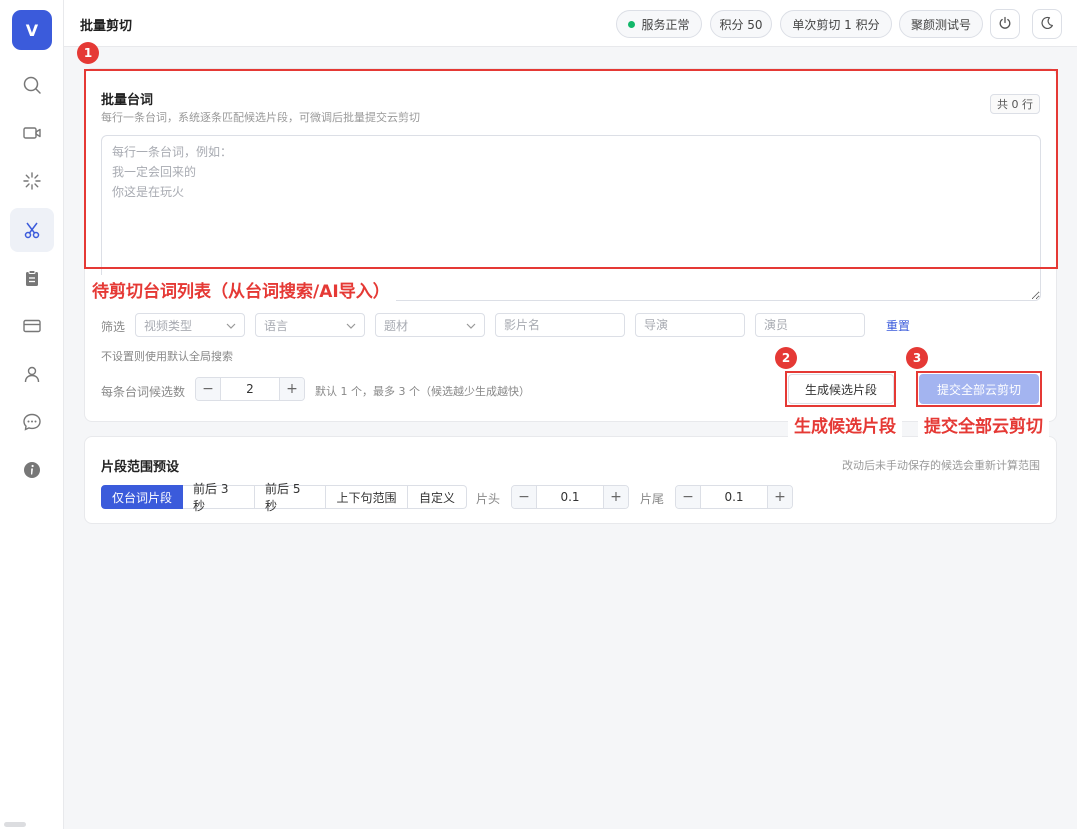 This screenshot has width=1077, height=829. Describe the element at coordinates (32, 470) in the screenshot. I see `info-icon` at that location.